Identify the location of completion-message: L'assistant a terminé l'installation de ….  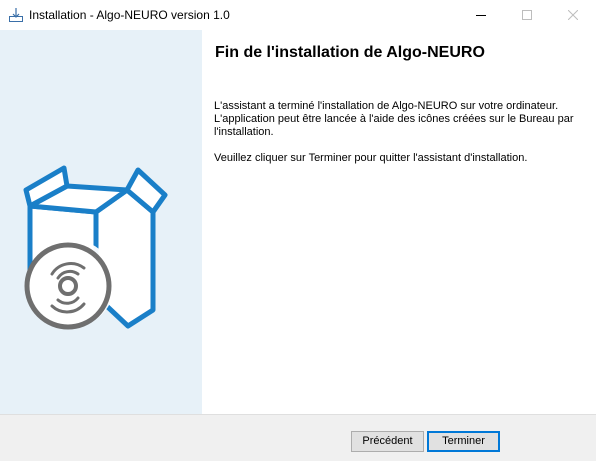
(394, 119).